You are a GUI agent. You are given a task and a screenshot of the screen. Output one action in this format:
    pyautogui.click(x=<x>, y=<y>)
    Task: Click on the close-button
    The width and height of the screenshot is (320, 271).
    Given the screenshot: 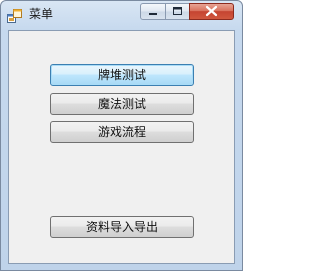 What is the action you would take?
    pyautogui.click(x=211, y=11)
    